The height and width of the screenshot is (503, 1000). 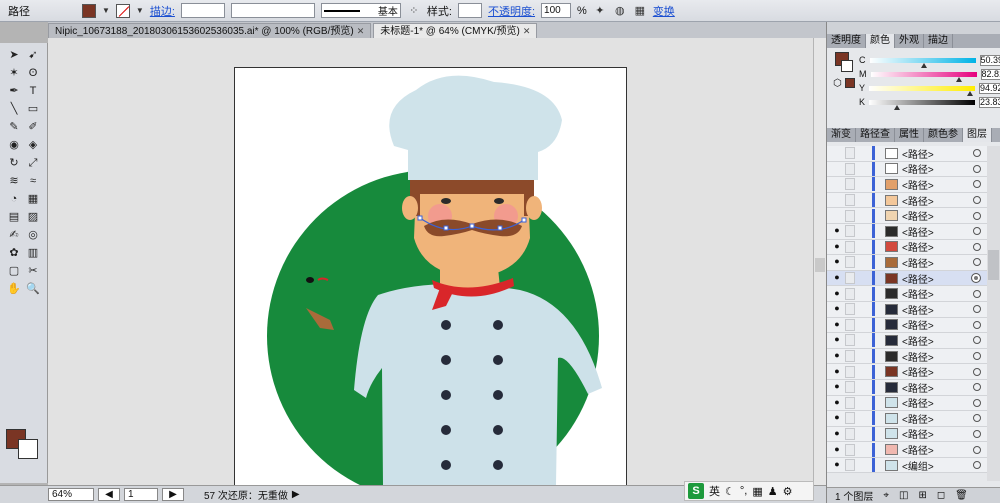 What do you see at coordinates (162, 11) in the screenshot?
I see `stroke-label: 描边:` at bounding box center [162, 11].